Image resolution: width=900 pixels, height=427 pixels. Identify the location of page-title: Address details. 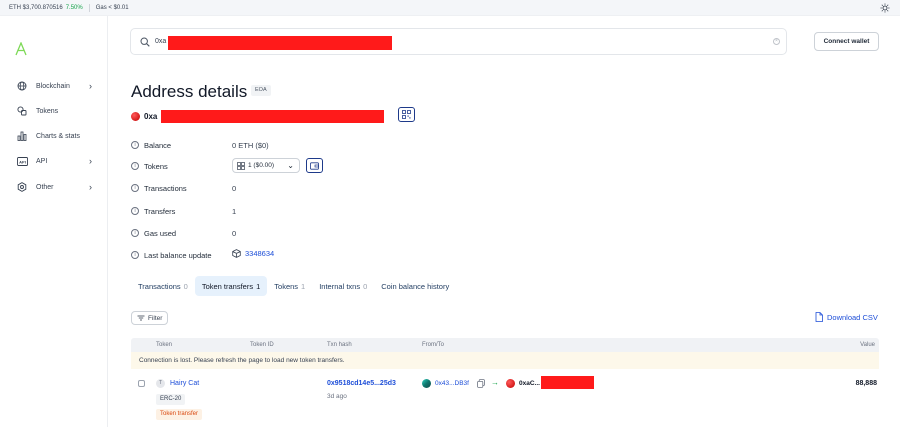
(189, 91).